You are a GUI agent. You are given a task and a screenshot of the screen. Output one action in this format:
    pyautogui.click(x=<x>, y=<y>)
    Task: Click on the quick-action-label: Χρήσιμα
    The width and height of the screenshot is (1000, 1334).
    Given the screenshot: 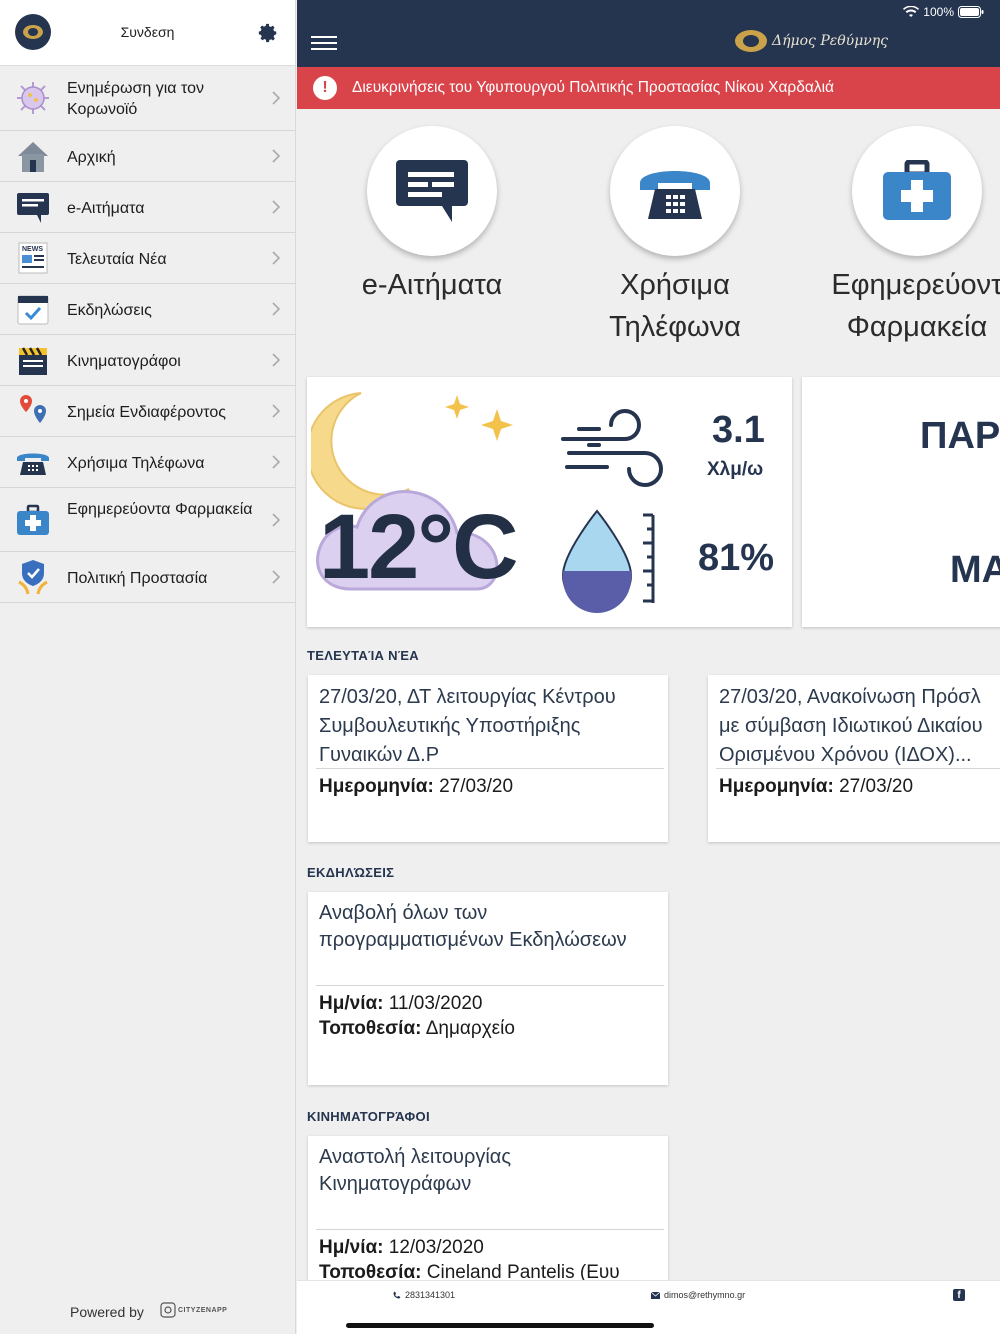 What is the action you would take?
    pyautogui.click(x=675, y=285)
    